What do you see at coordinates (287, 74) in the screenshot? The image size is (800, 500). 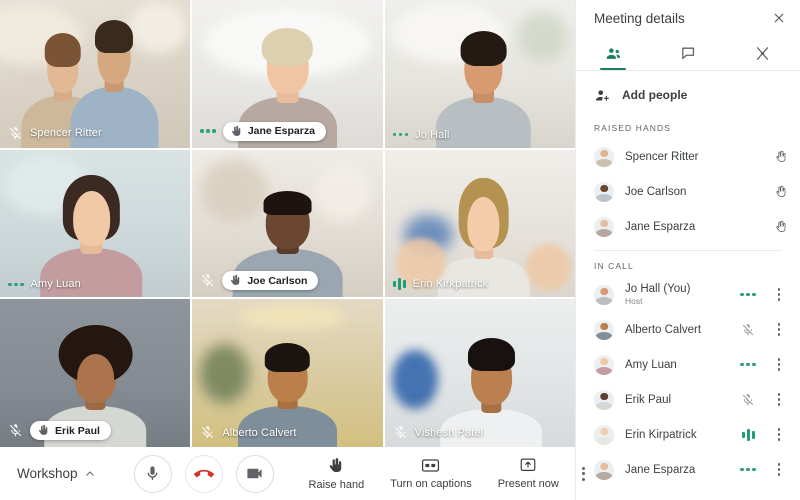 I see `video-tile-jane-esparza: Jane Esparza` at bounding box center [287, 74].